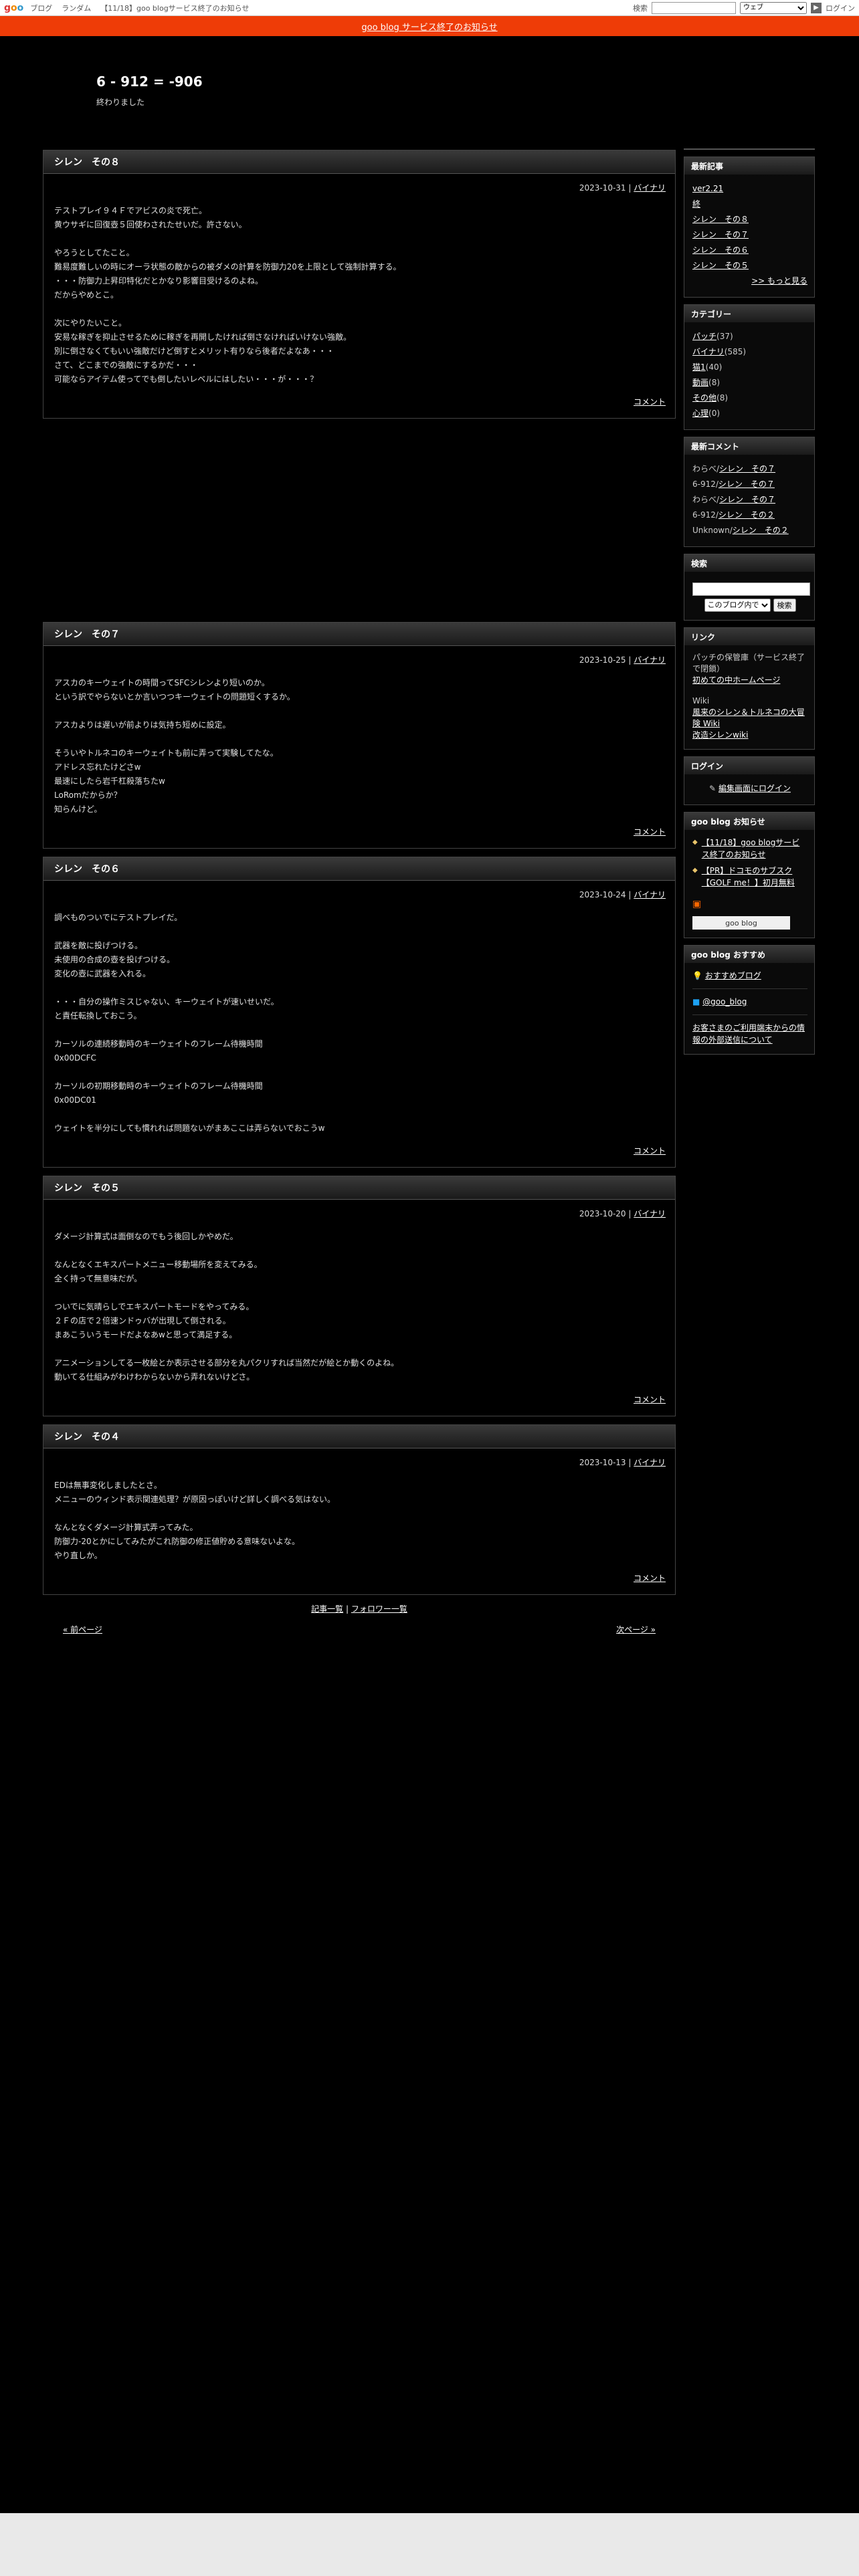  Describe the element at coordinates (359, 1436) in the screenshot. I see `entry-title: シレン その４` at that location.